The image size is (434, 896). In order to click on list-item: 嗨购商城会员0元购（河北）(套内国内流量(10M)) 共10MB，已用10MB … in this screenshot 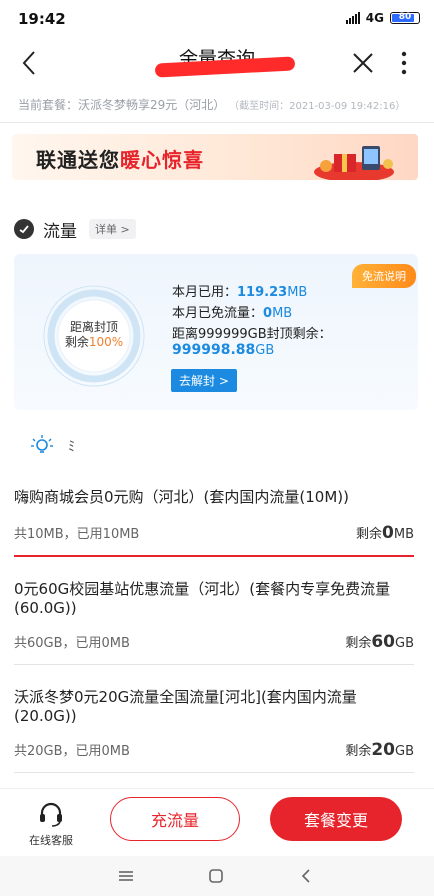, I will do `click(214, 522)`.